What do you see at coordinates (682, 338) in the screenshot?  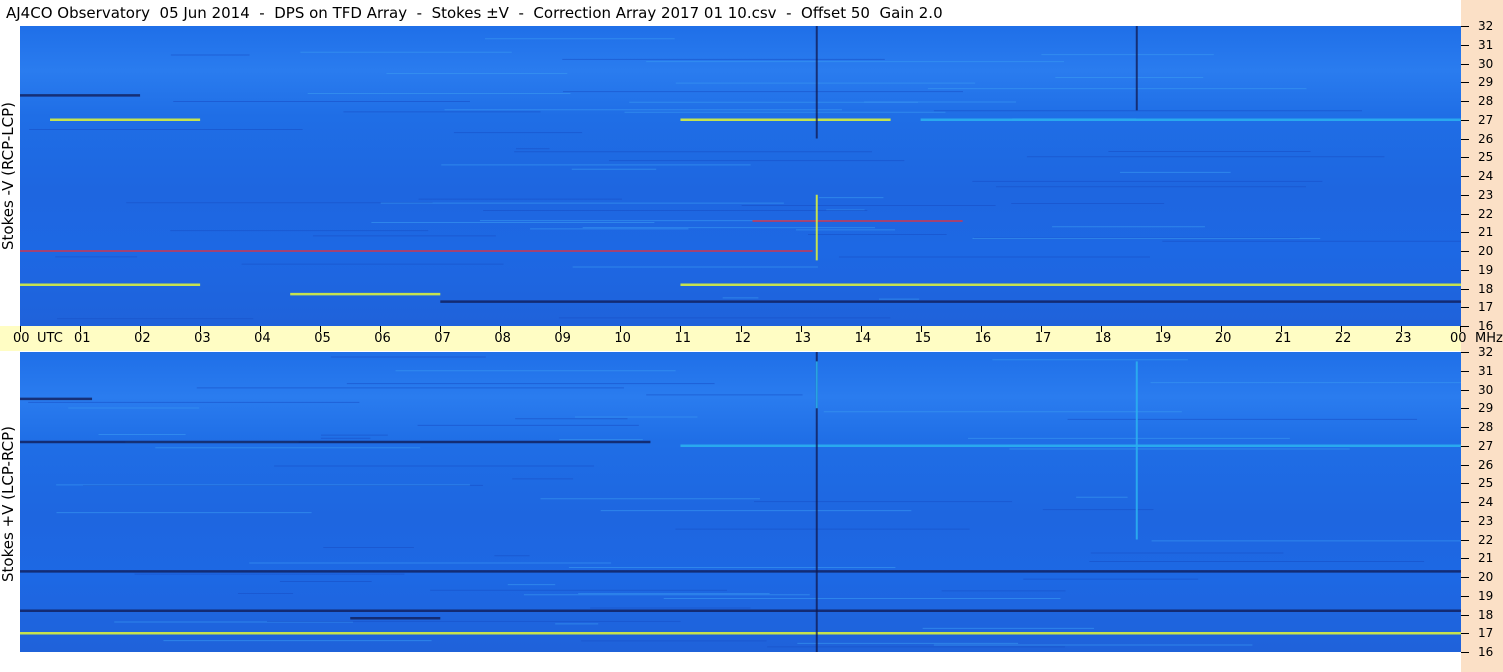 I see `time-tick-label: 11` at bounding box center [682, 338].